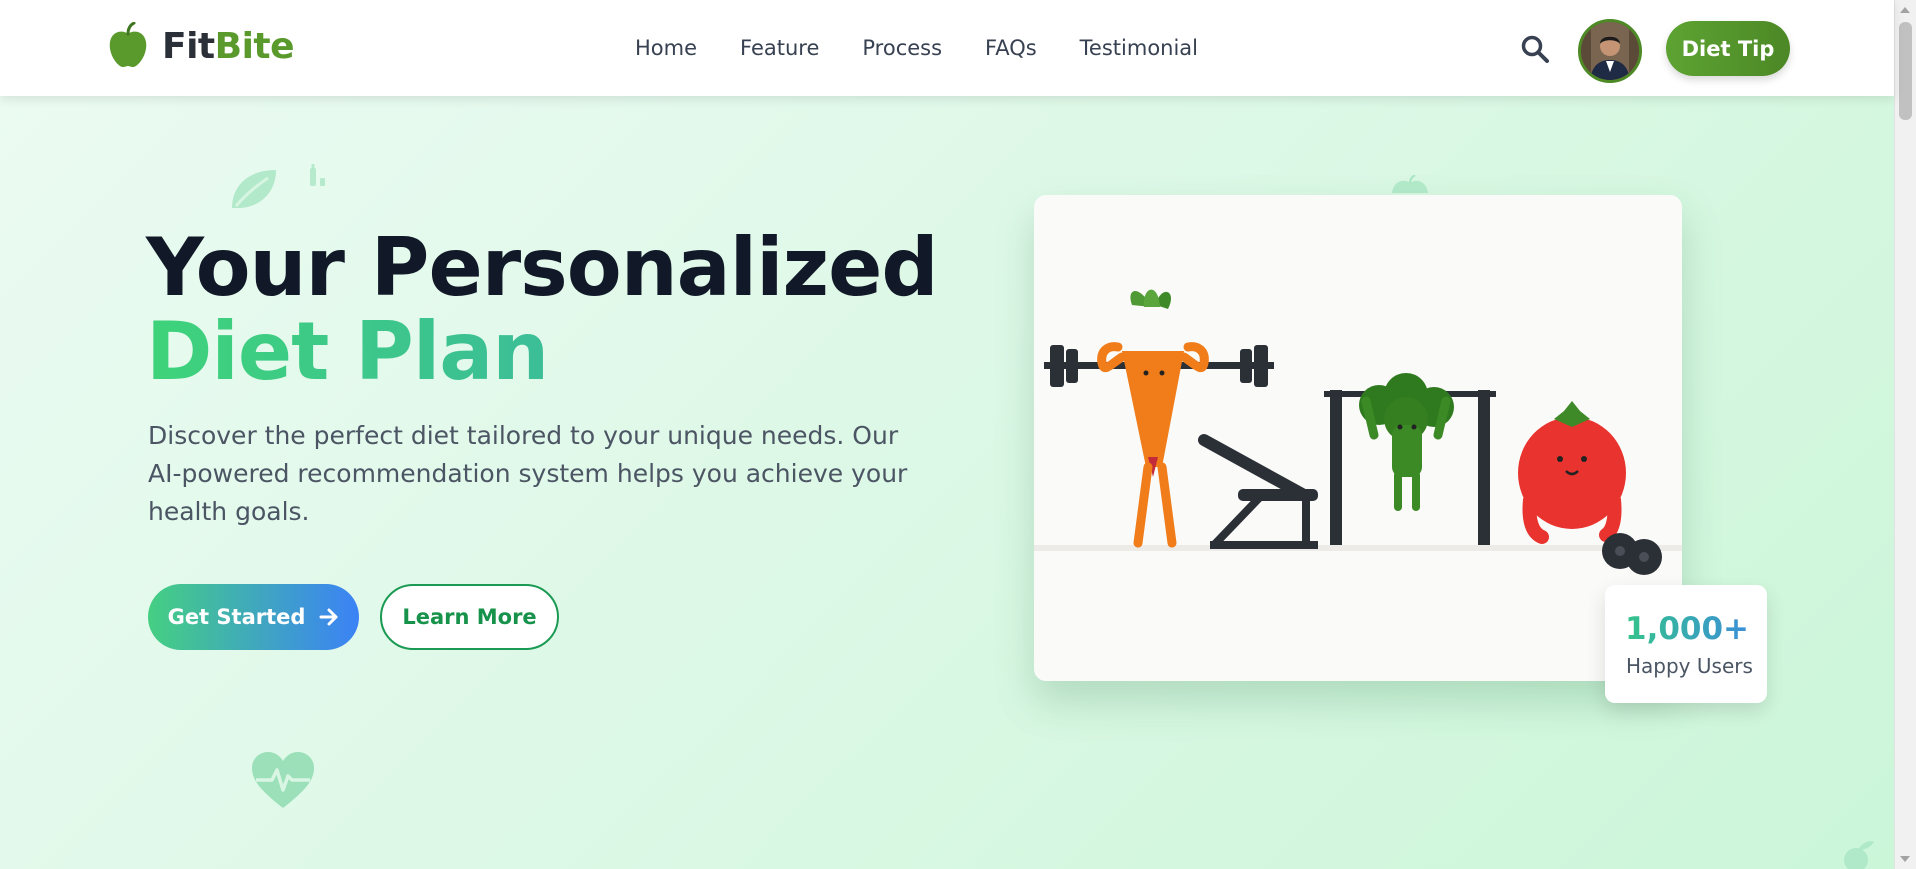 The image size is (1916, 869). I want to click on get-started-button: Get Started, so click(253, 617).